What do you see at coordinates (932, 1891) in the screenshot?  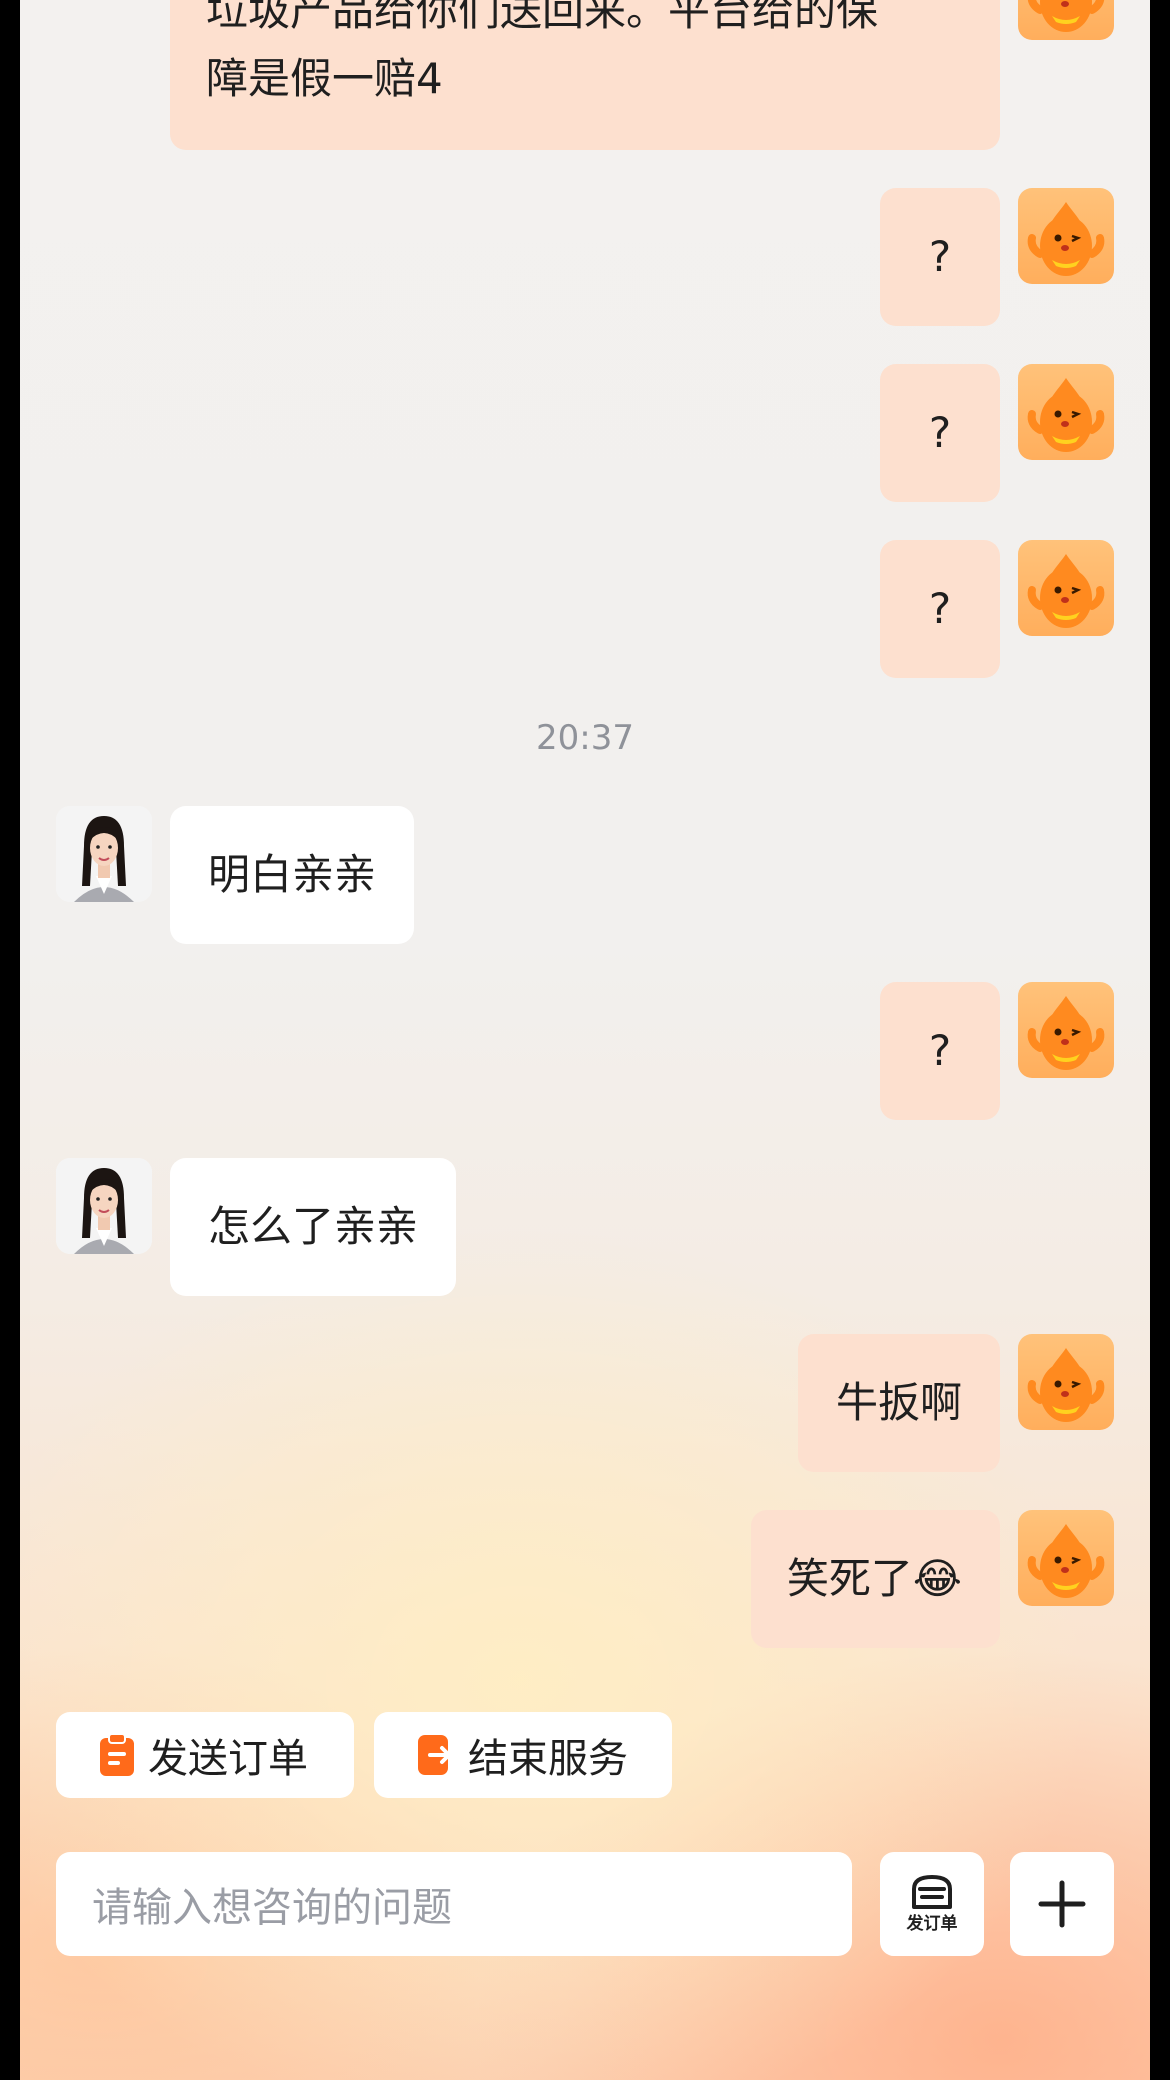 I see `order-bag-icon` at bounding box center [932, 1891].